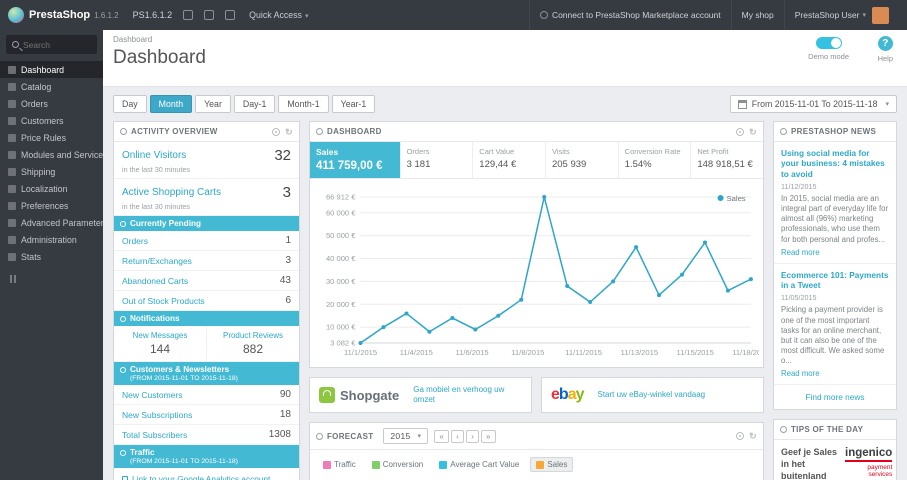  I want to click on legend-sales: Sales, so click(552, 464).